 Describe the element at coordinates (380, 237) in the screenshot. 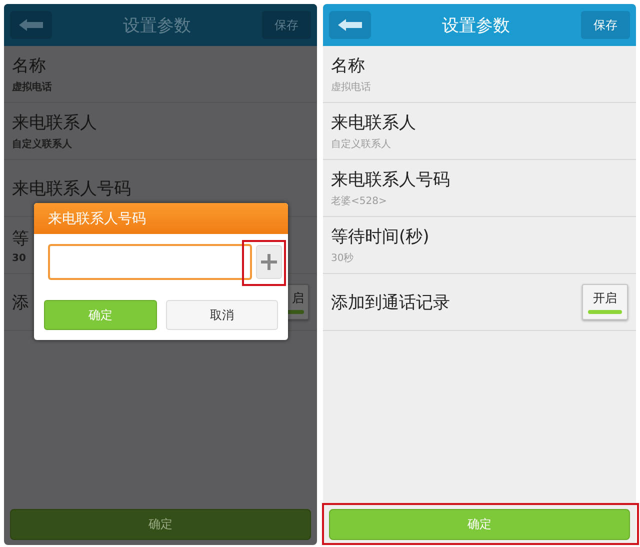

I see `setting-title: 等待时间(秒)` at that location.